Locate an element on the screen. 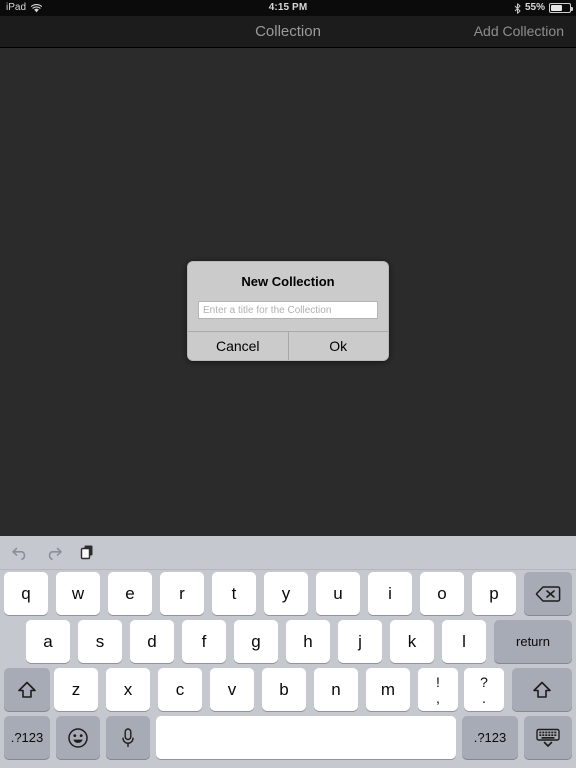 The height and width of the screenshot is (768, 576). status-bar: iPad 4:15 PM 55% is located at coordinates (288, 8).